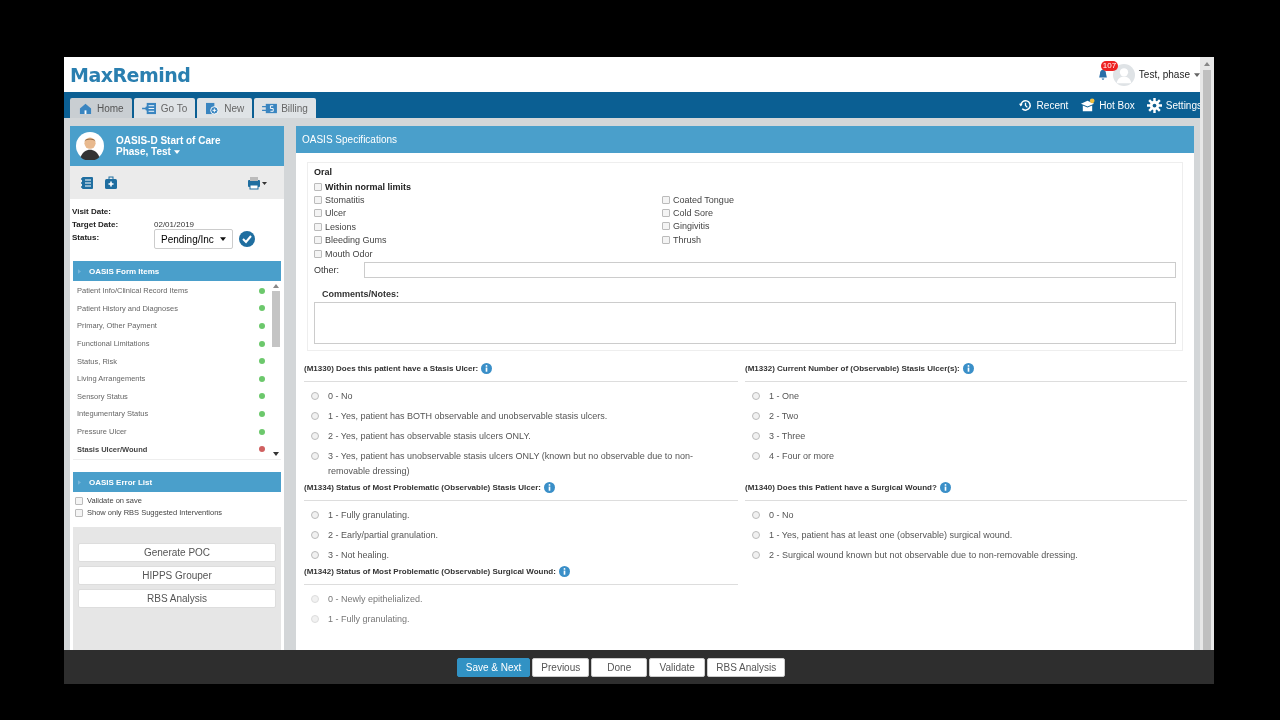  What do you see at coordinates (787, 437) in the screenshot?
I see `option-label: 3 - Three` at bounding box center [787, 437].